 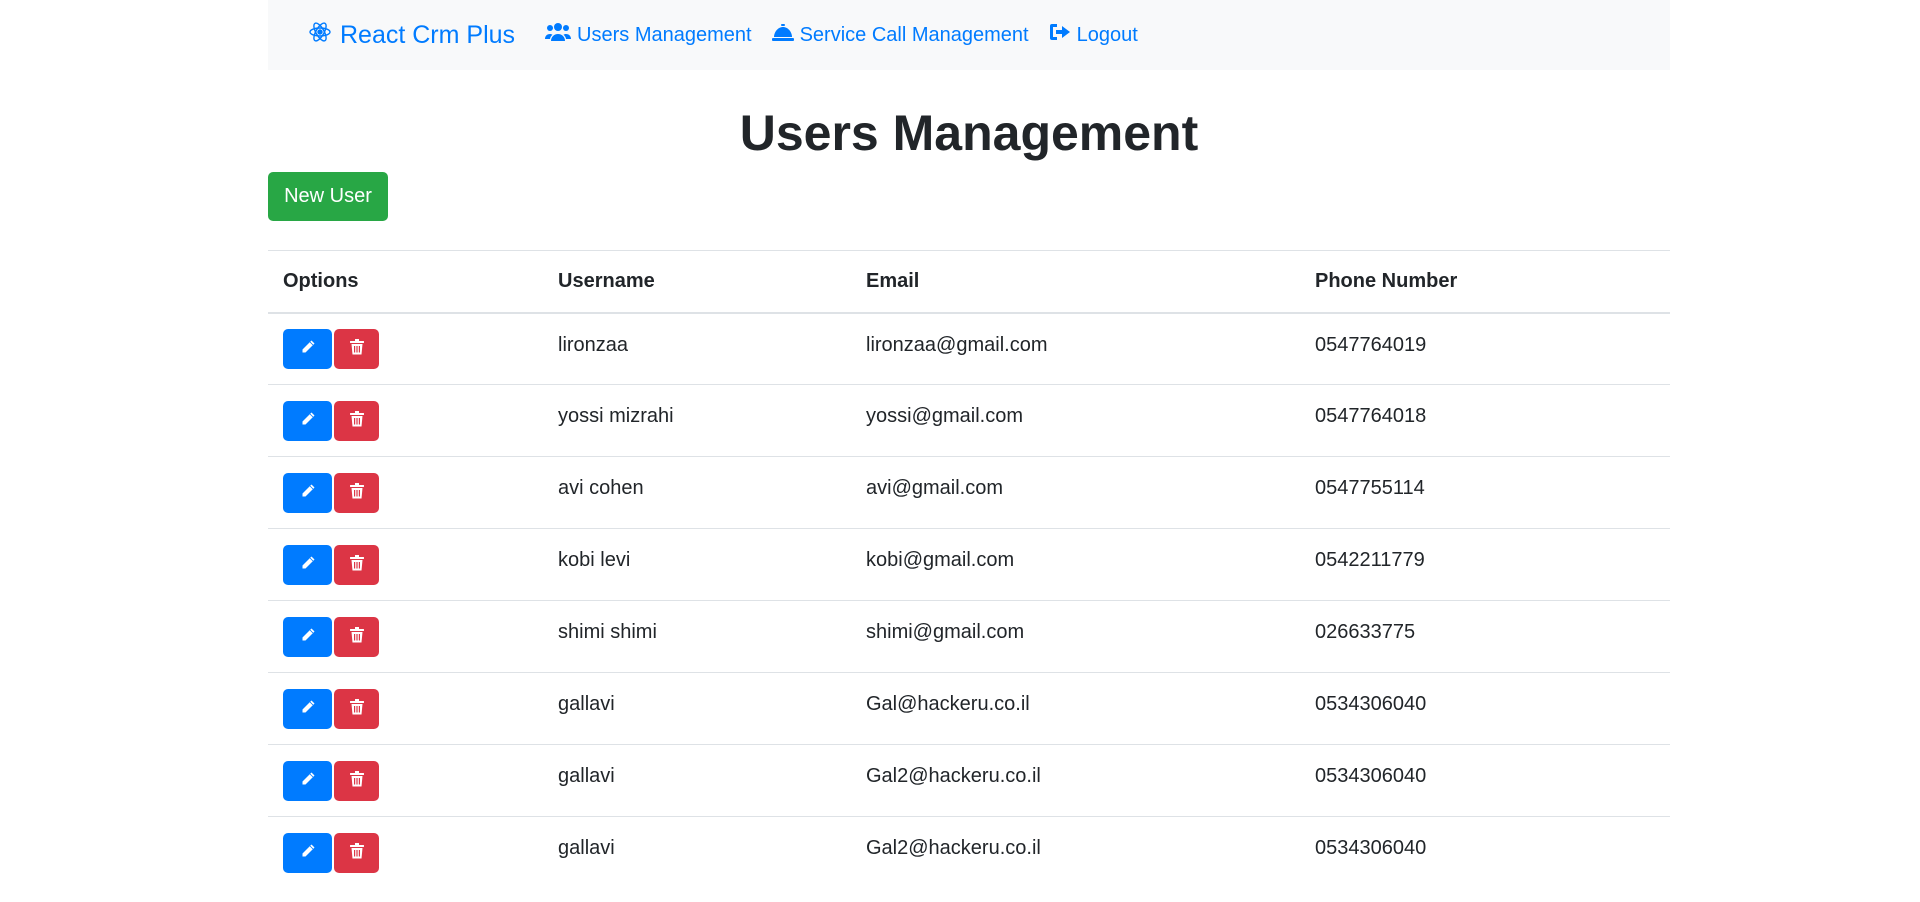 I want to click on username-cell: lironzaa, so click(x=593, y=344).